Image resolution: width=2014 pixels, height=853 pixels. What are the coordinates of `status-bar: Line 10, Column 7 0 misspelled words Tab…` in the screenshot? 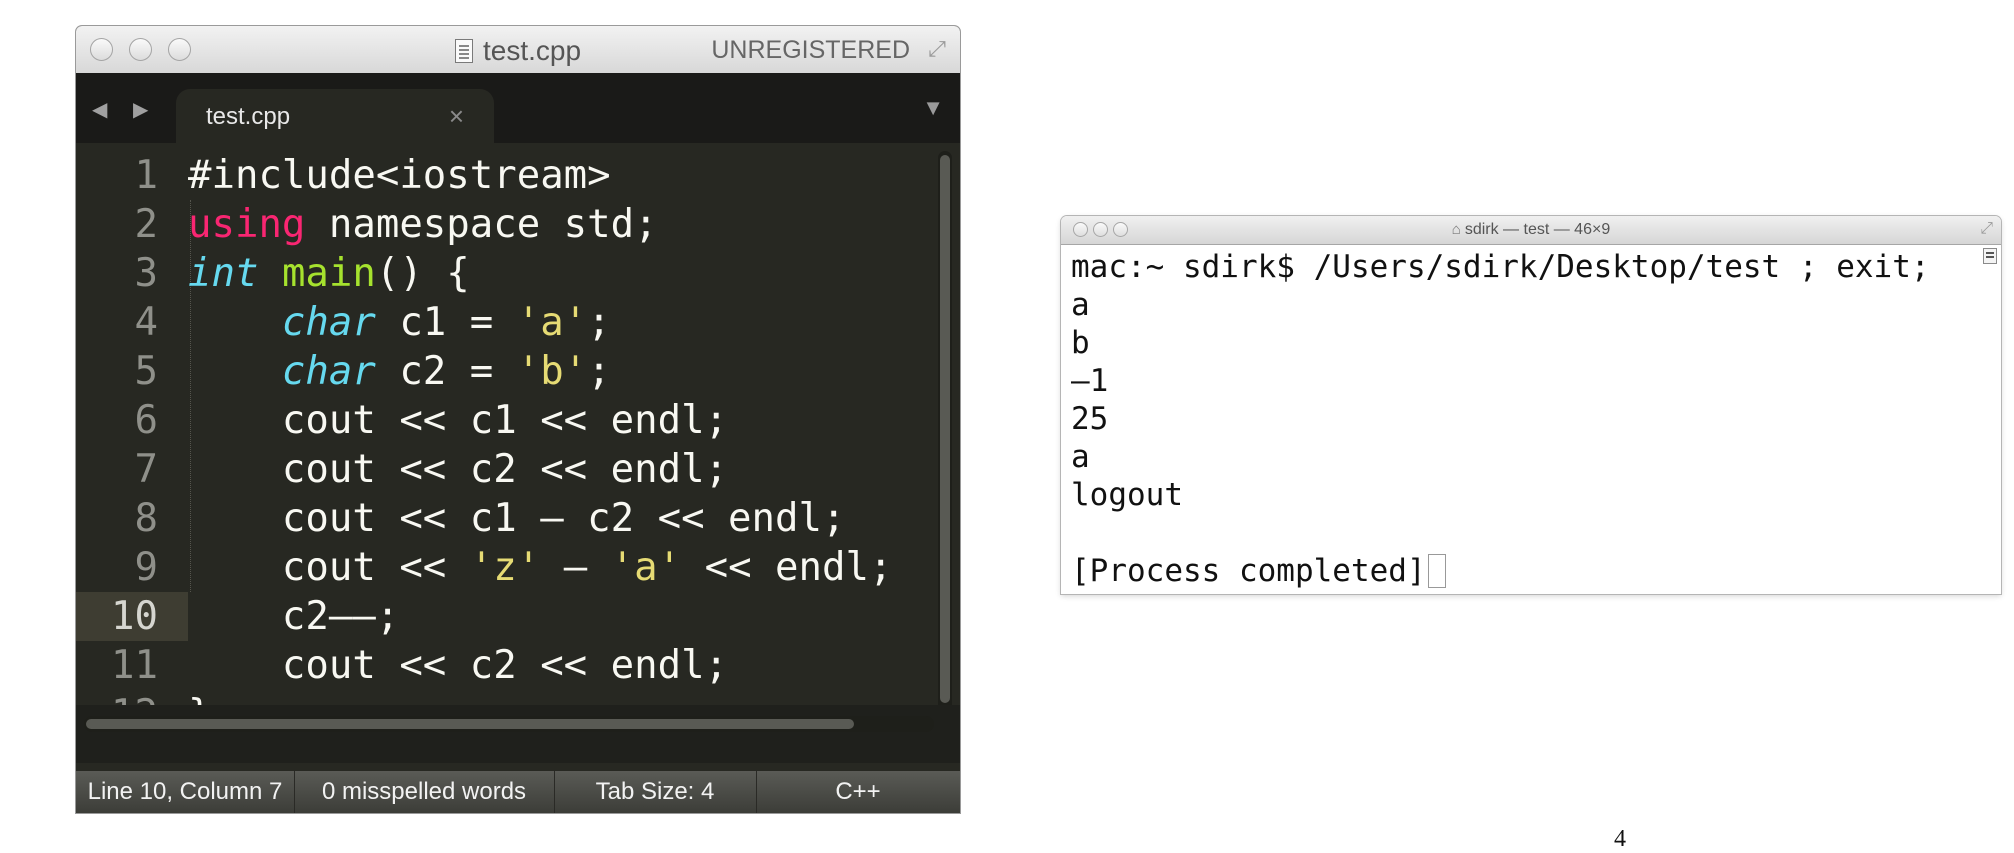 It's located at (518, 792).